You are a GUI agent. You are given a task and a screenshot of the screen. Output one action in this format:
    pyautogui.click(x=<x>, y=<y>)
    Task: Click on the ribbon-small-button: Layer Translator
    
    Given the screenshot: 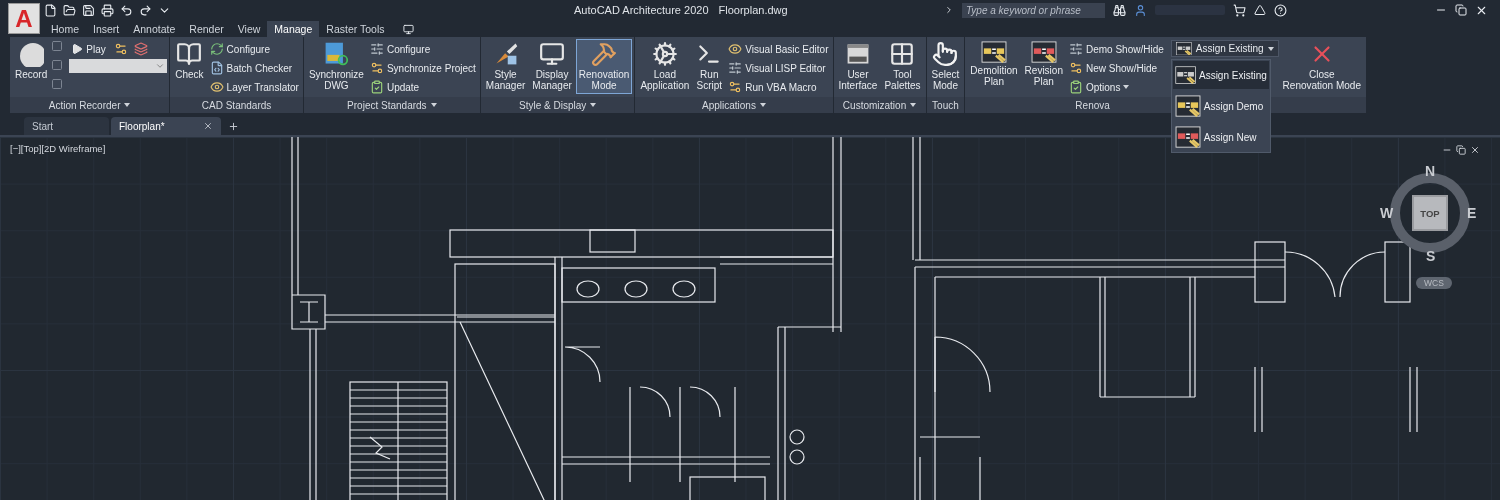 What is the action you would take?
    pyautogui.click(x=254, y=87)
    